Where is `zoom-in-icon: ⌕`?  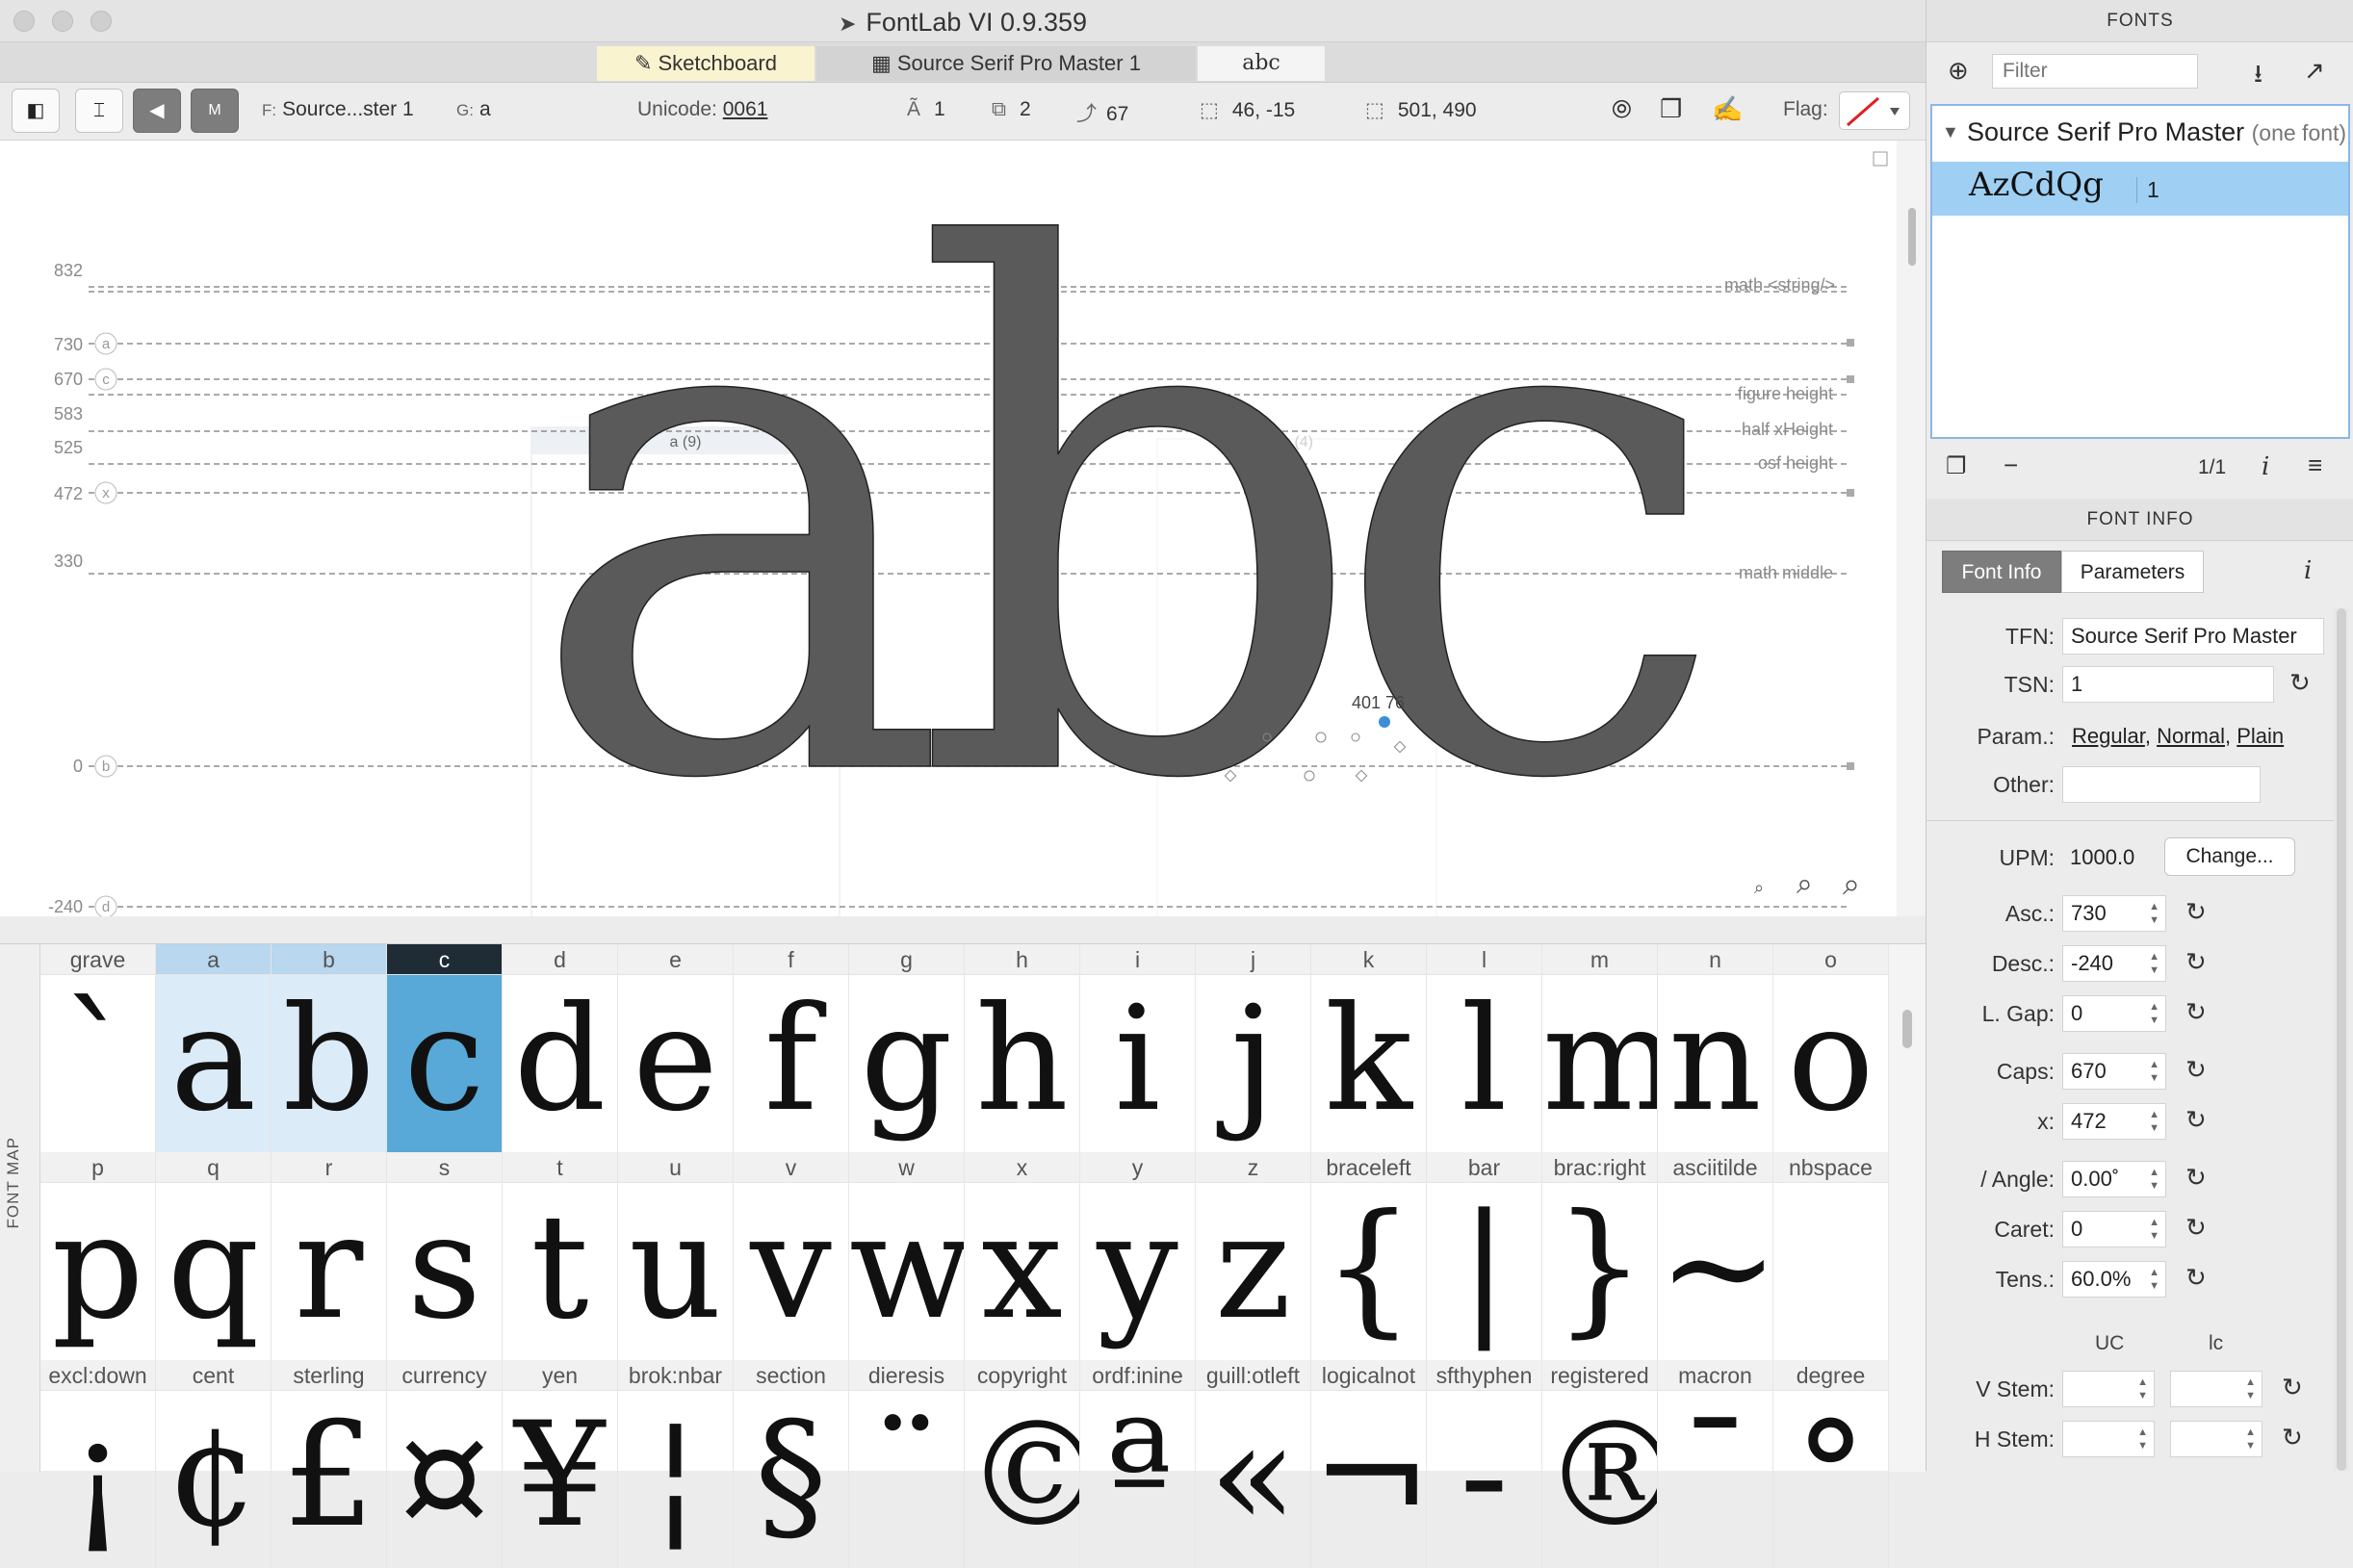 zoom-in-icon: ⌕ is located at coordinates (1851, 884).